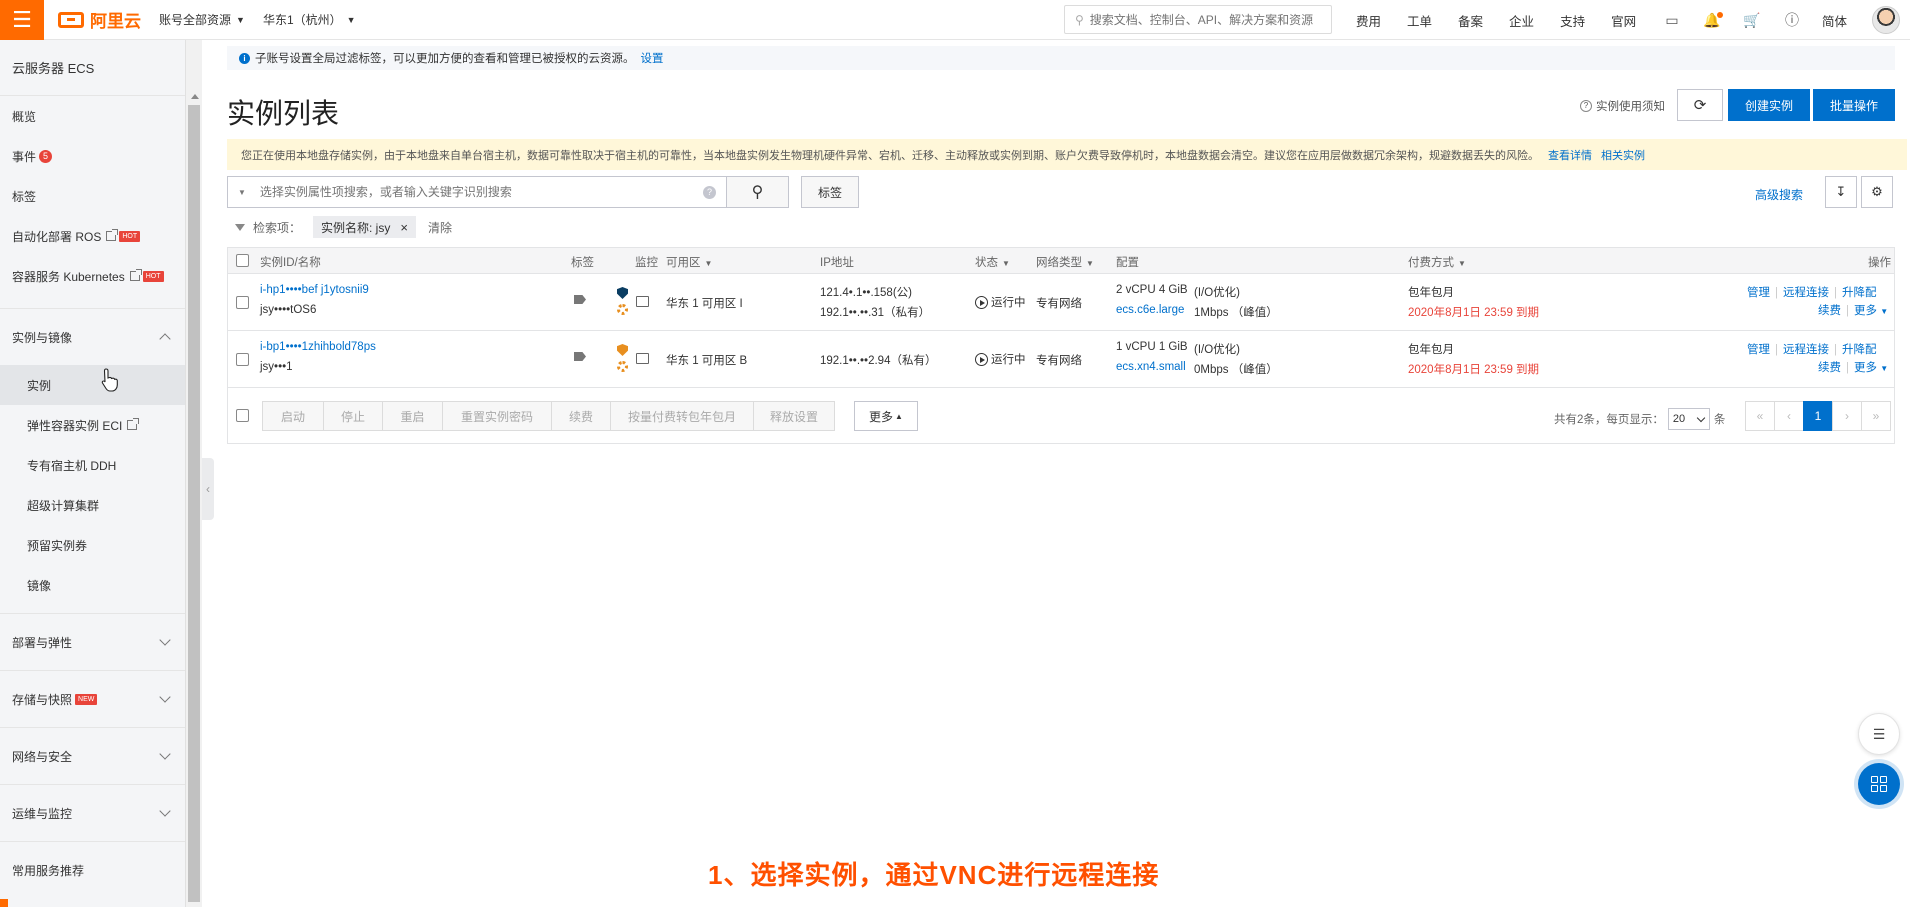 This screenshot has width=1910, height=907. Describe the element at coordinates (1877, 192) in the screenshot. I see `settings-button: ⚙` at that location.